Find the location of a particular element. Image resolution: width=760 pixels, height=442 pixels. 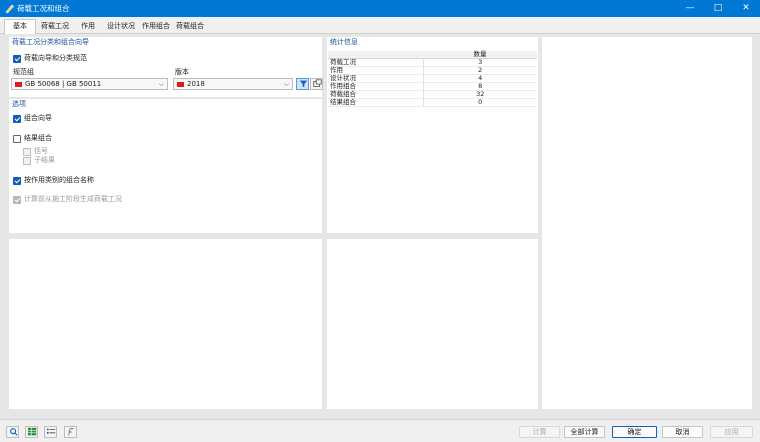

apply-button: 应用 is located at coordinates (731, 432).